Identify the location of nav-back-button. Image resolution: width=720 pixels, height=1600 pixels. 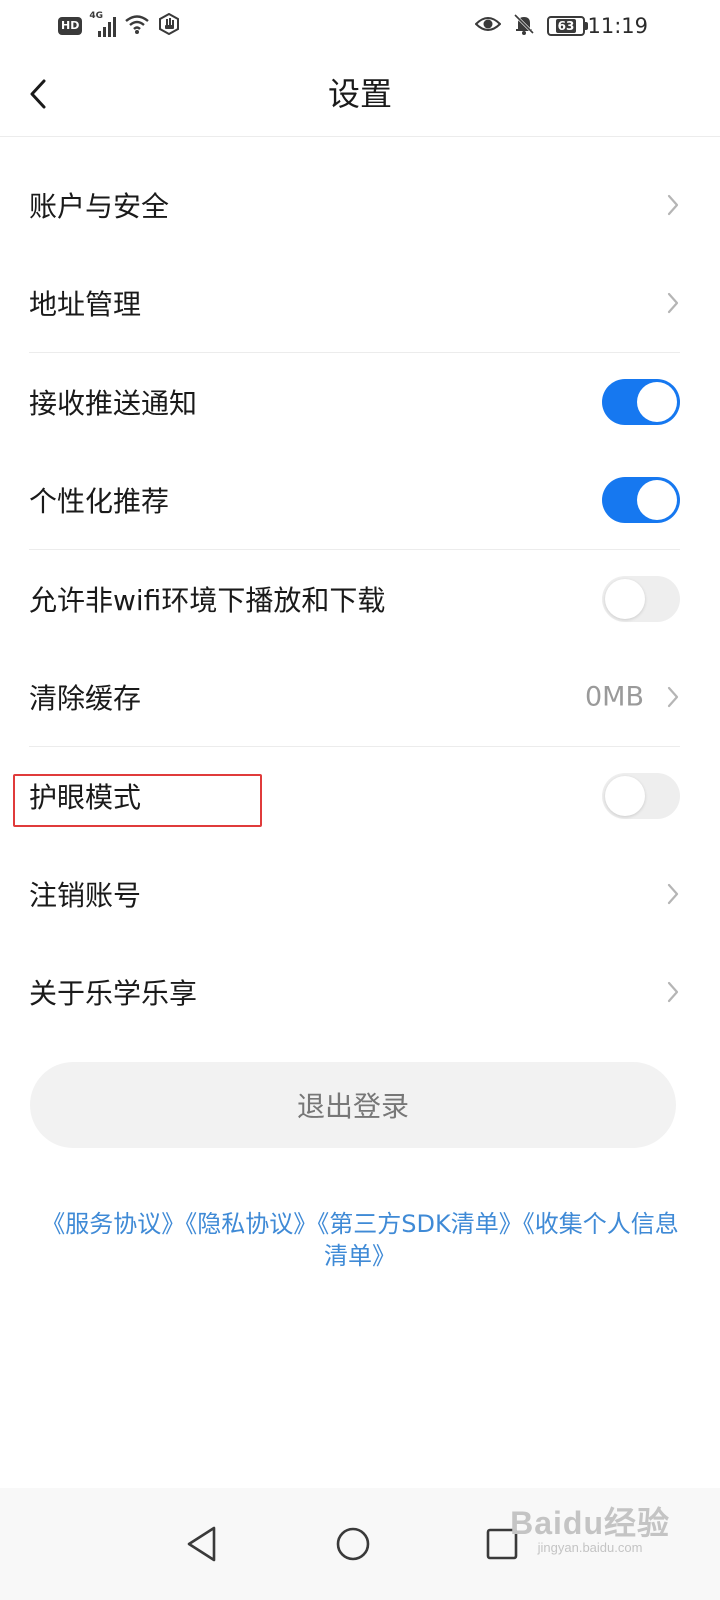
(202, 1544).